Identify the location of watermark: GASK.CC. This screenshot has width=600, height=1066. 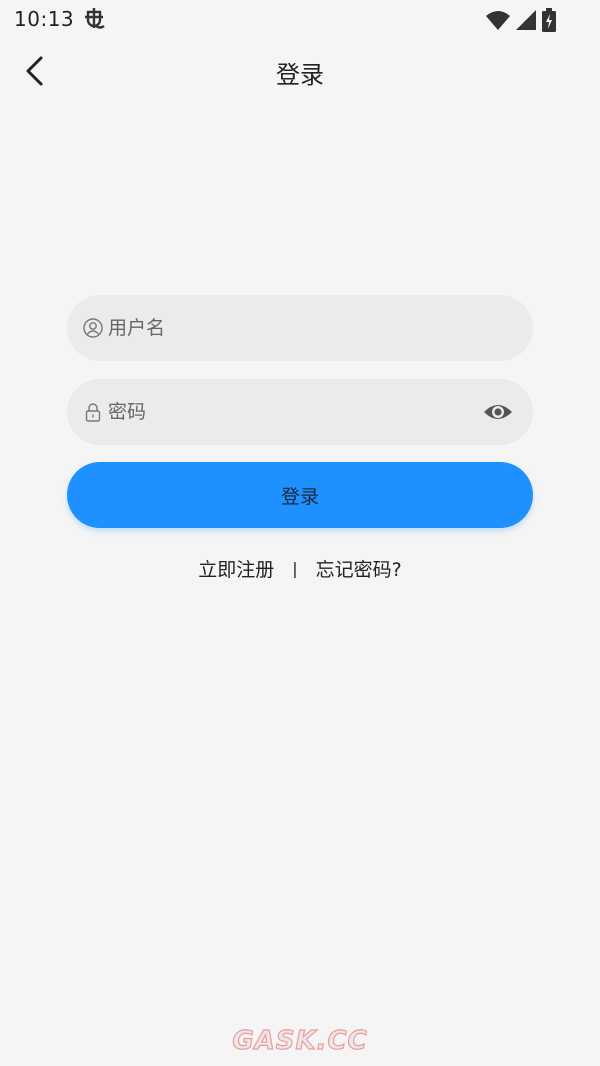
(300, 1040).